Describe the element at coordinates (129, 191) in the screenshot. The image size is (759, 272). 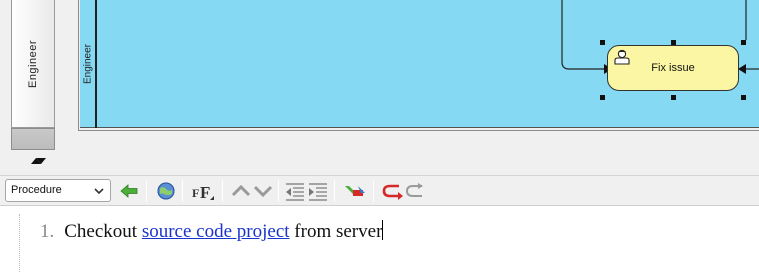
I see `back-arrow-icon` at that location.